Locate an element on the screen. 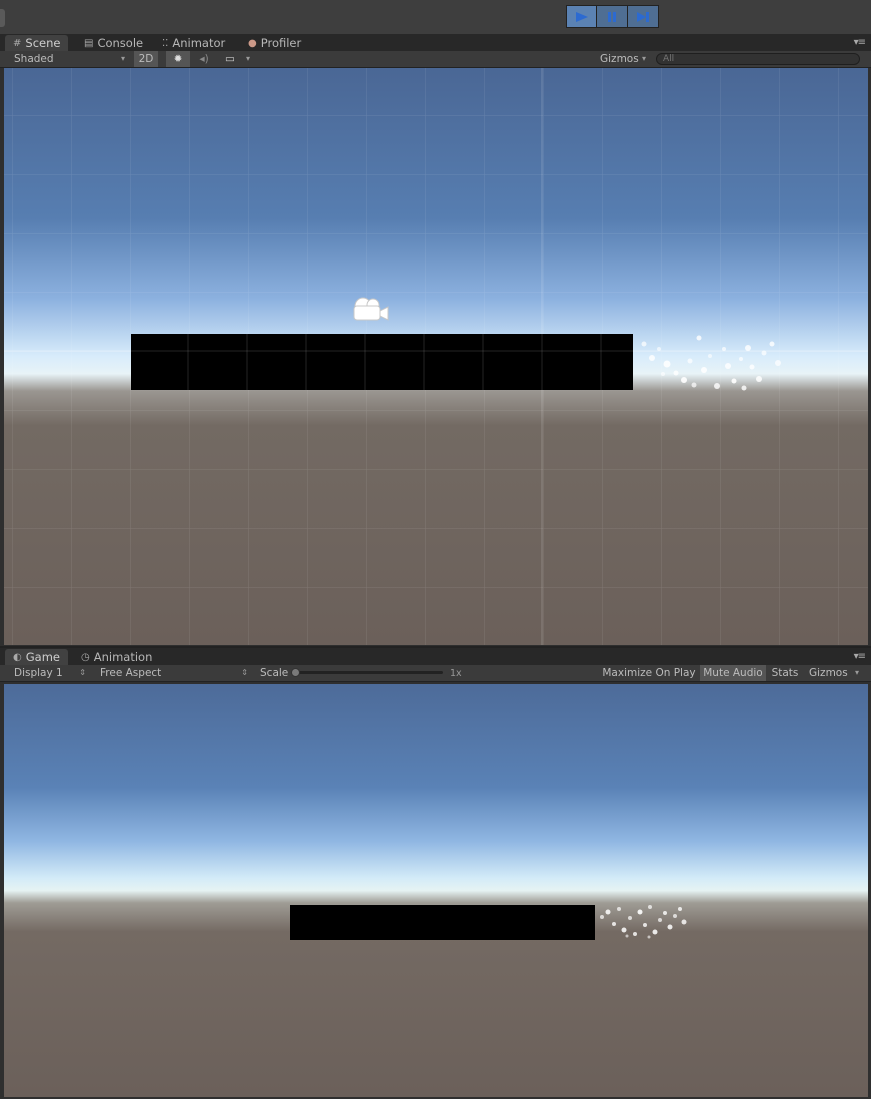 Image resolution: width=871 pixels, height=1099 pixels. shading-mode-dropdown: Shaded ▾ is located at coordinates (66, 59).